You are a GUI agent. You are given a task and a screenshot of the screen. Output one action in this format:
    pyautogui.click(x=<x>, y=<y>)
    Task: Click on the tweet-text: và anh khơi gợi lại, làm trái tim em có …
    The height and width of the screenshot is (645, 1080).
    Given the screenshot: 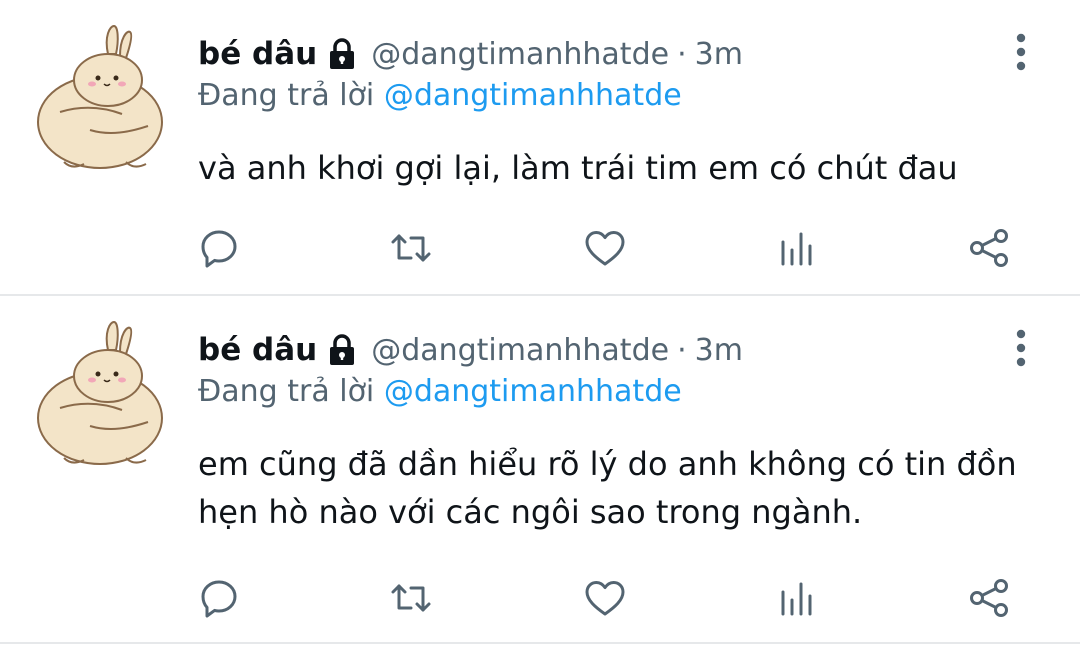 What is the action you would take?
    pyautogui.click(x=628, y=168)
    